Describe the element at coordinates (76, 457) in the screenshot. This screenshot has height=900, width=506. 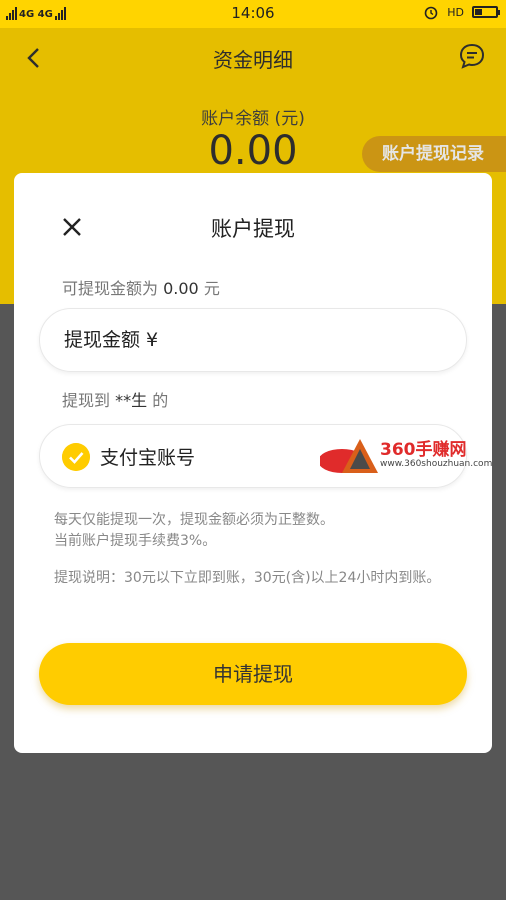
I see `check-circle-icon` at that location.